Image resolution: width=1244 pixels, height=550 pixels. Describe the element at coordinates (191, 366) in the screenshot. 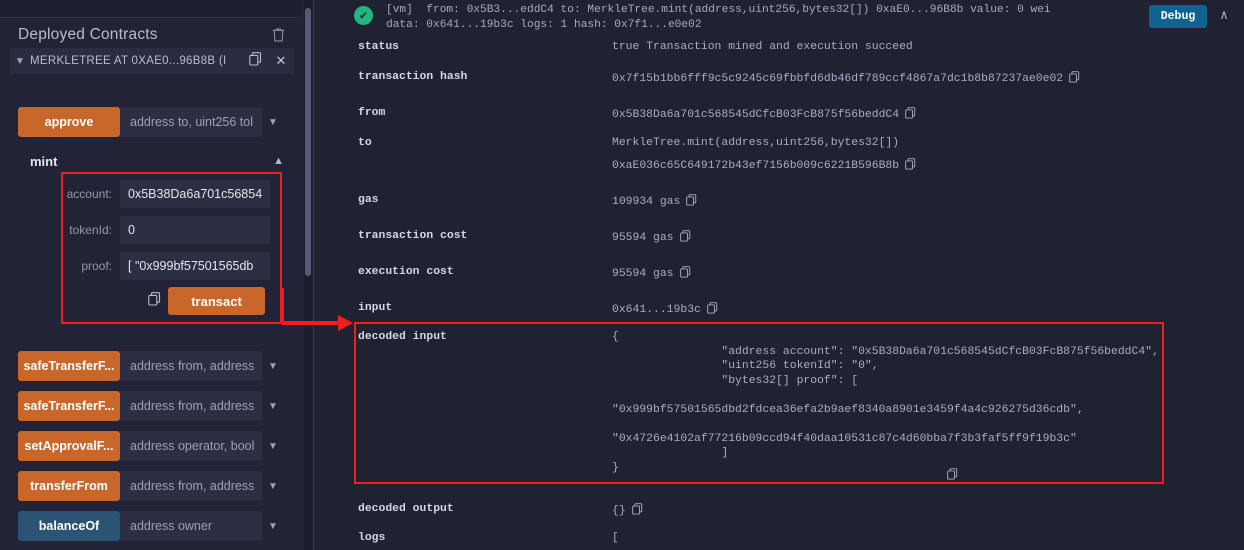

I see `safetransferfrom-1-params-input: address from, address` at that location.